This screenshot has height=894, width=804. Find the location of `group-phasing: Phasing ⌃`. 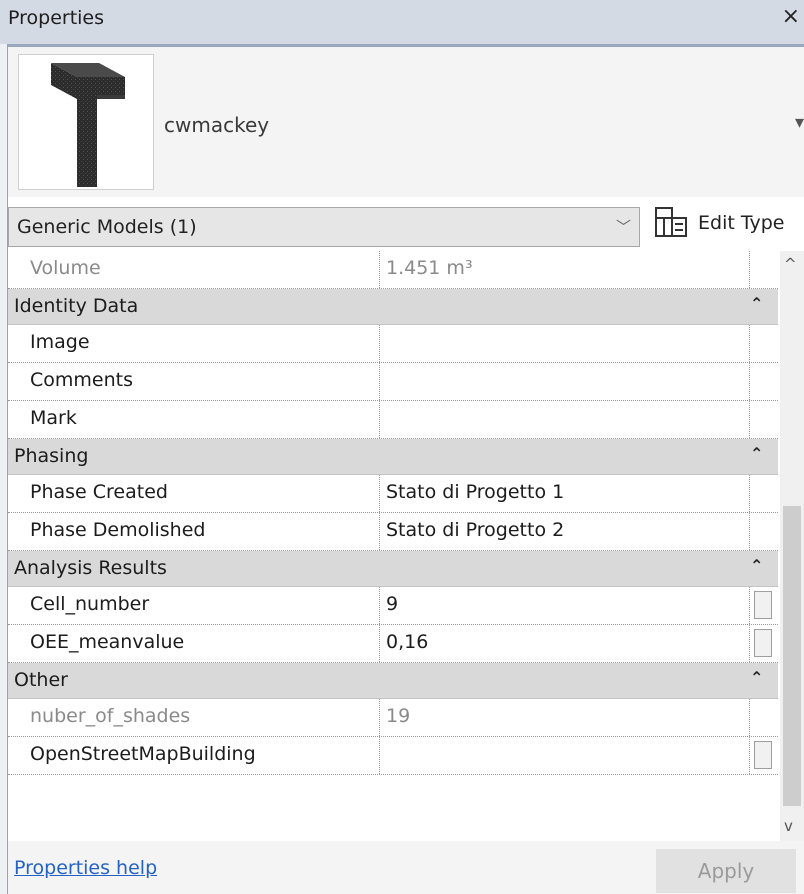

group-phasing: Phasing ⌃ is located at coordinates (393, 457).